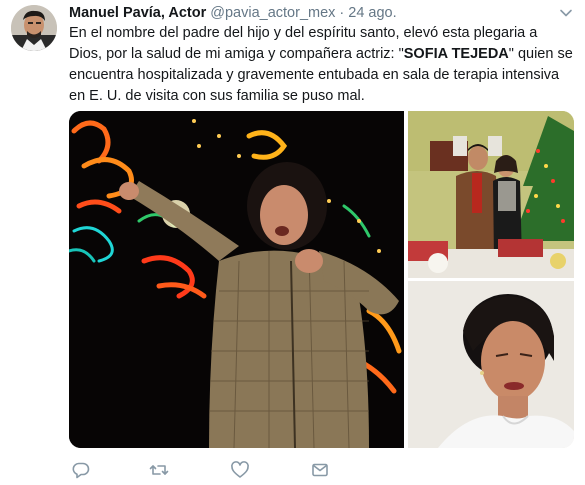 This screenshot has width=585, height=485. I want to click on avatar, so click(34, 28).